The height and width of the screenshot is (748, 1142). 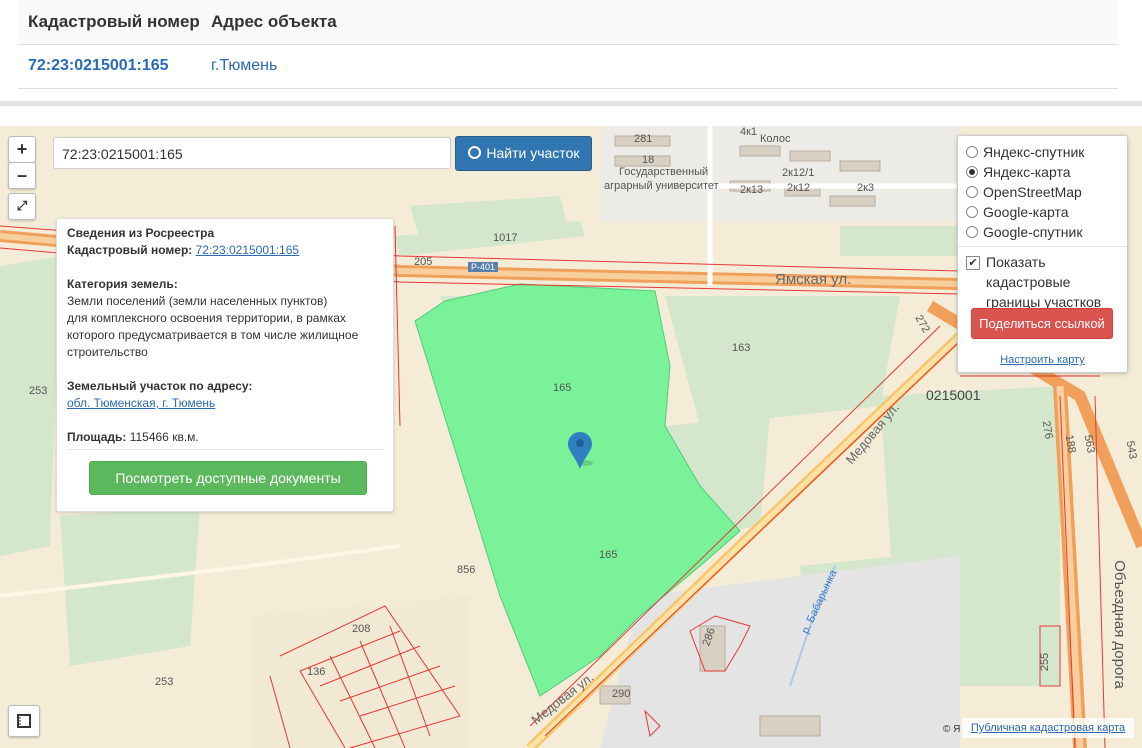 I want to click on column-header-cadastral-number: Кадастровый номер, so click(x=114, y=21).